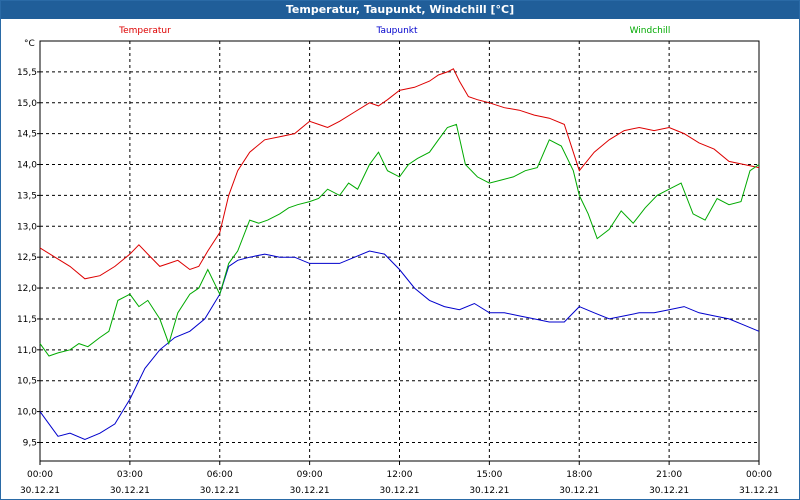  What do you see at coordinates (30, 443) in the screenshot?
I see `y-tick-label: 9,5` at bounding box center [30, 443].